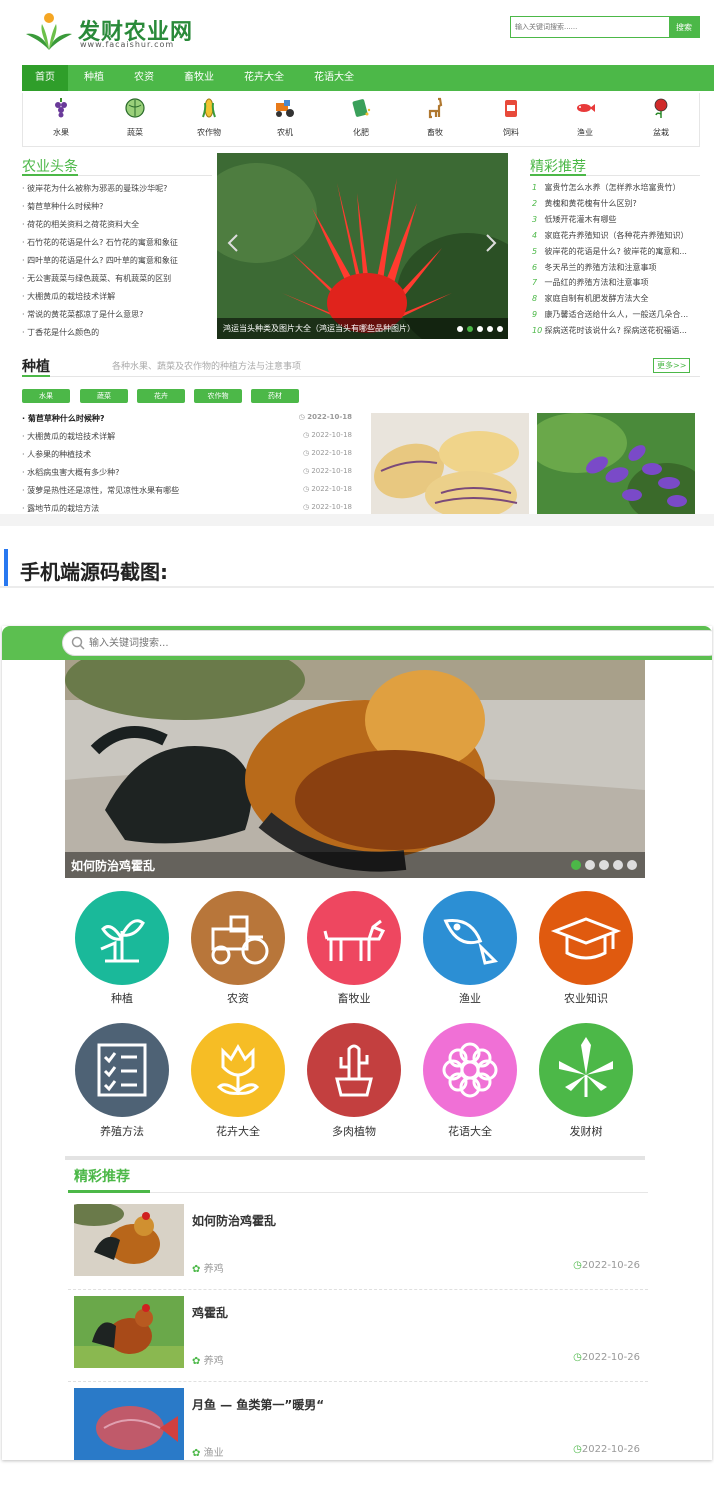 This screenshot has width=714, height=1486. What do you see at coordinates (104, 396) in the screenshot?
I see `tag-vegetable: 蔬菜` at bounding box center [104, 396].